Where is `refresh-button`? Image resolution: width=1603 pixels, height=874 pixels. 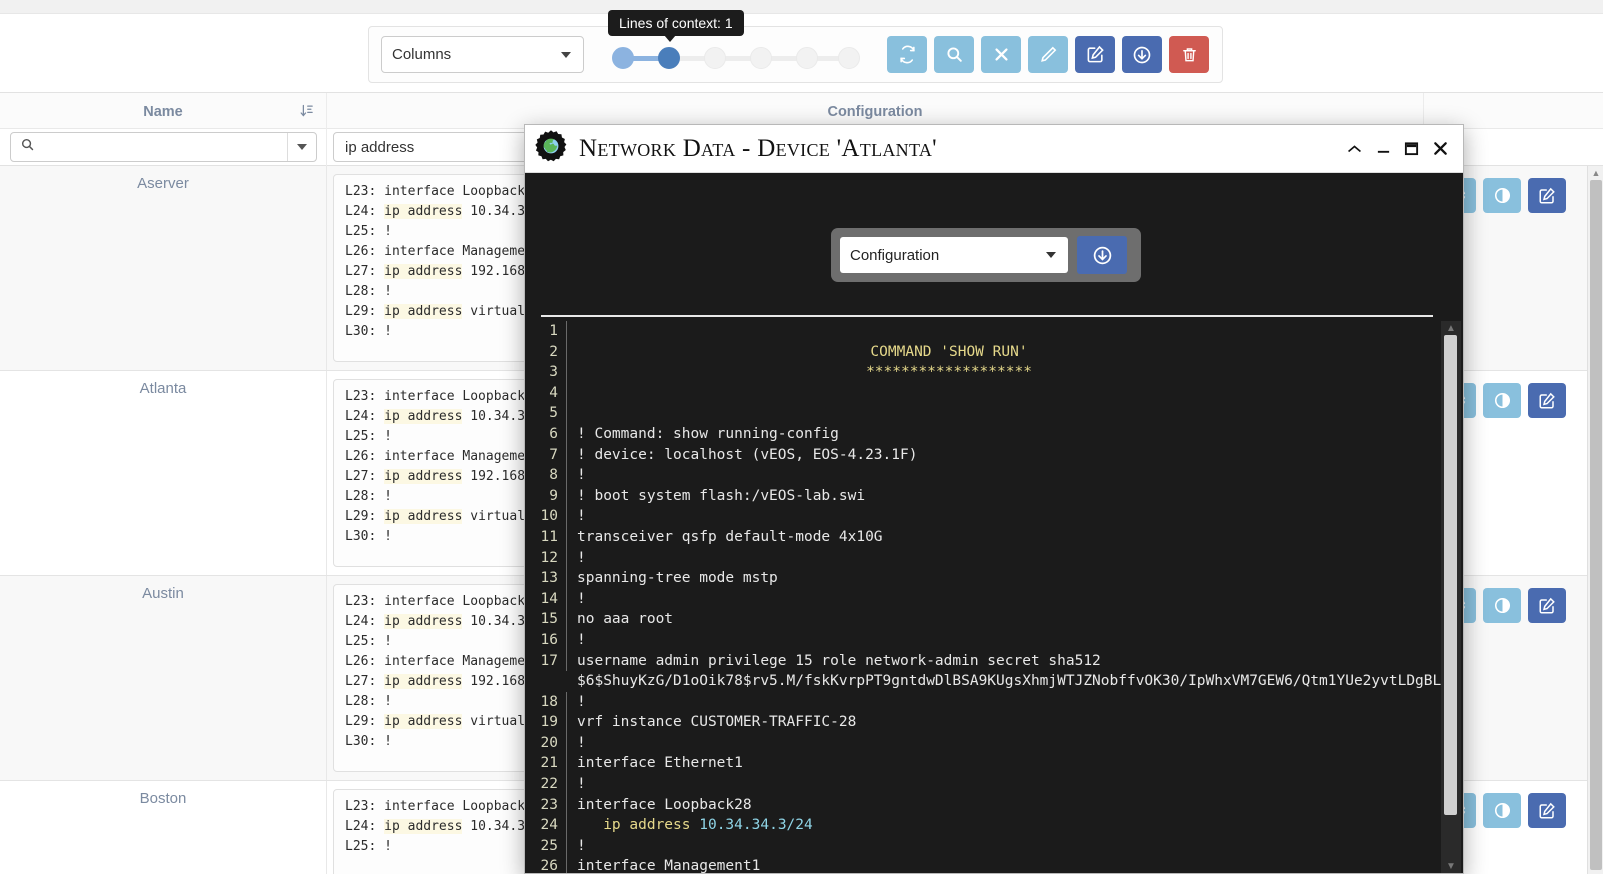
refresh-button is located at coordinates (907, 54).